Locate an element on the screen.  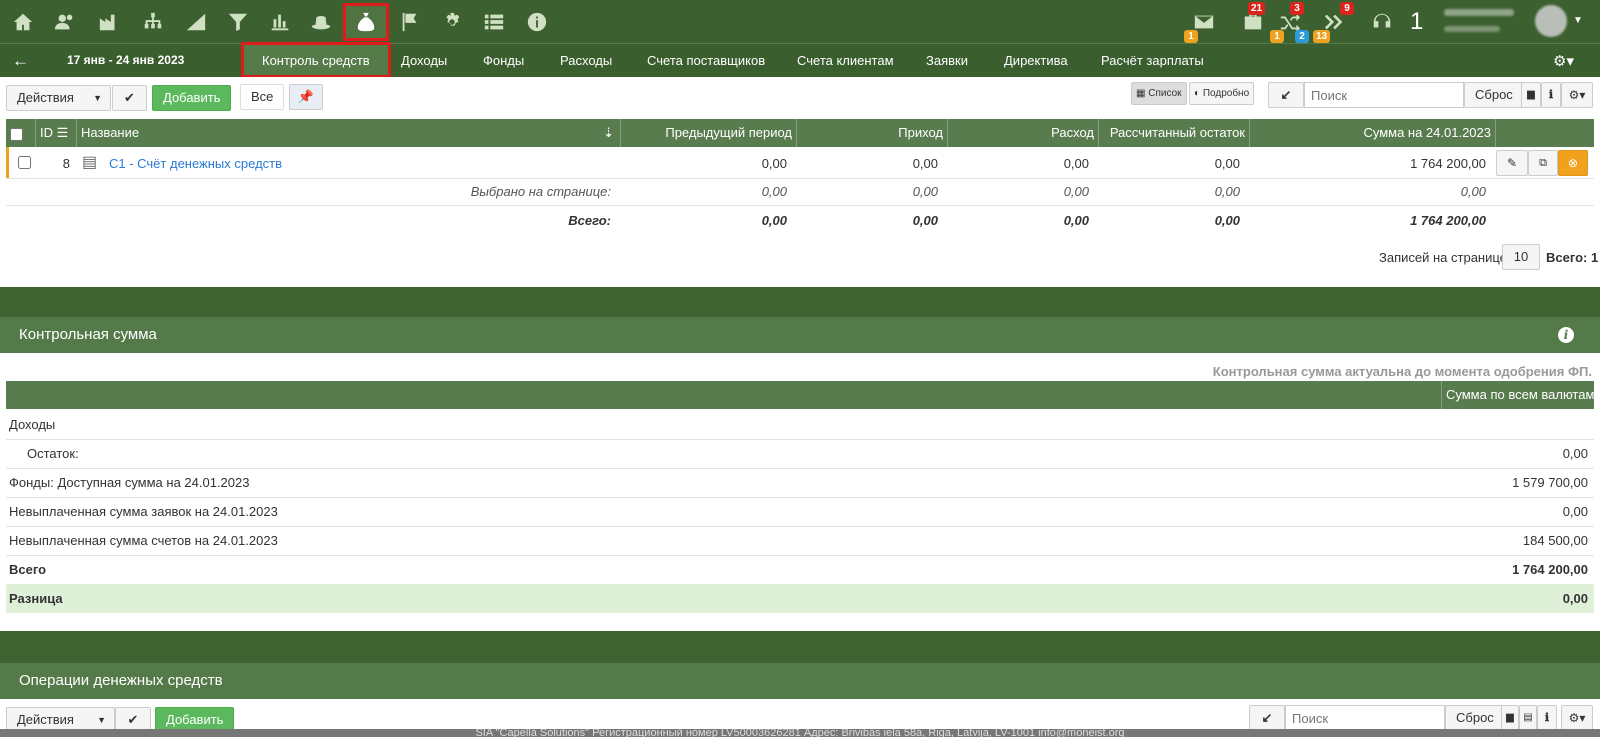
view-detail-button: ◐ Подробно is located at coordinates (1222, 93).